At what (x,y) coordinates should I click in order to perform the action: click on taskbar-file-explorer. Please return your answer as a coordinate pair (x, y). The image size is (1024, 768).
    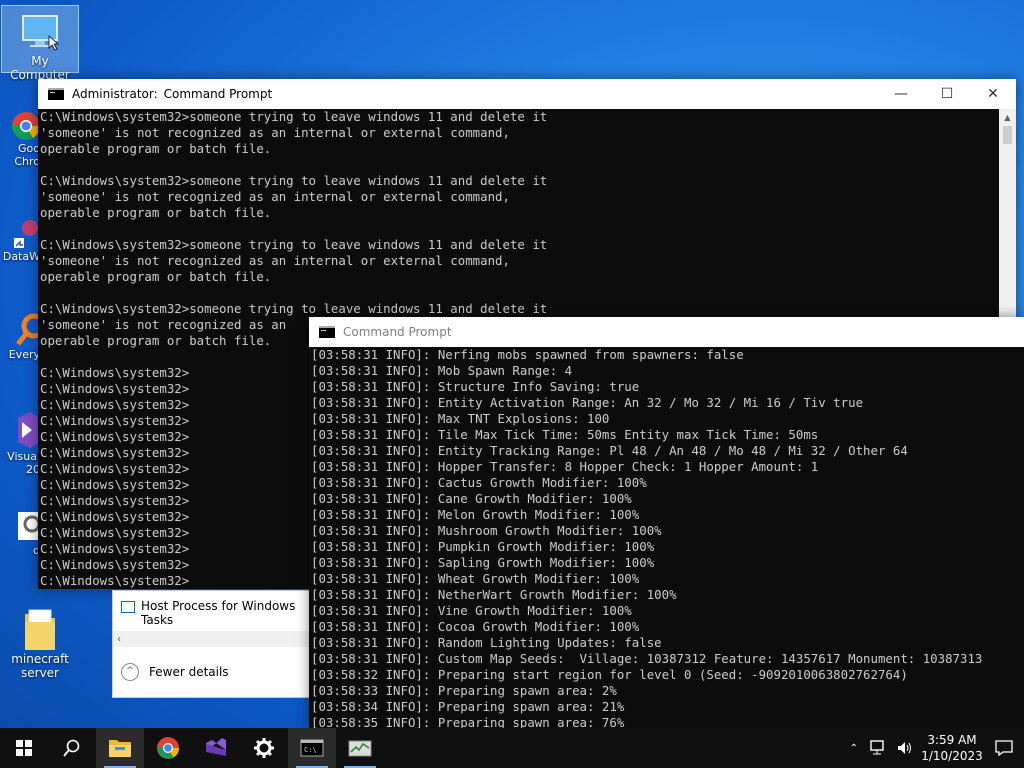
    Looking at the image, I should click on (120, 748).